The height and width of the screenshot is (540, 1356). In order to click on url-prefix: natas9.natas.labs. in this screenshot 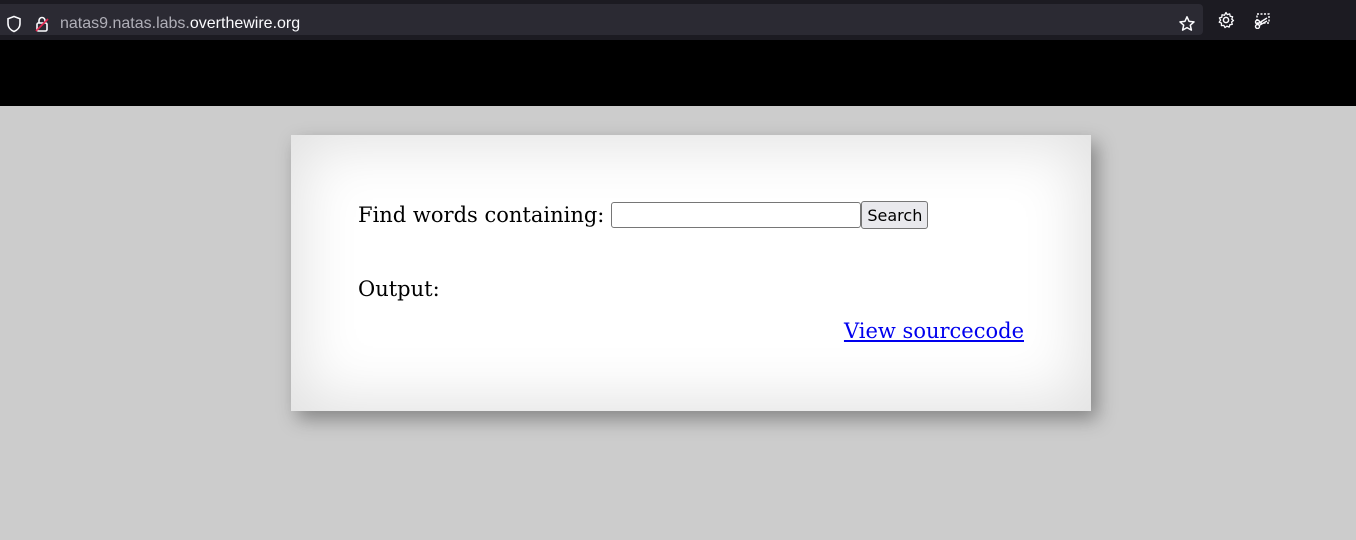, I will do `click(125, 23)`.